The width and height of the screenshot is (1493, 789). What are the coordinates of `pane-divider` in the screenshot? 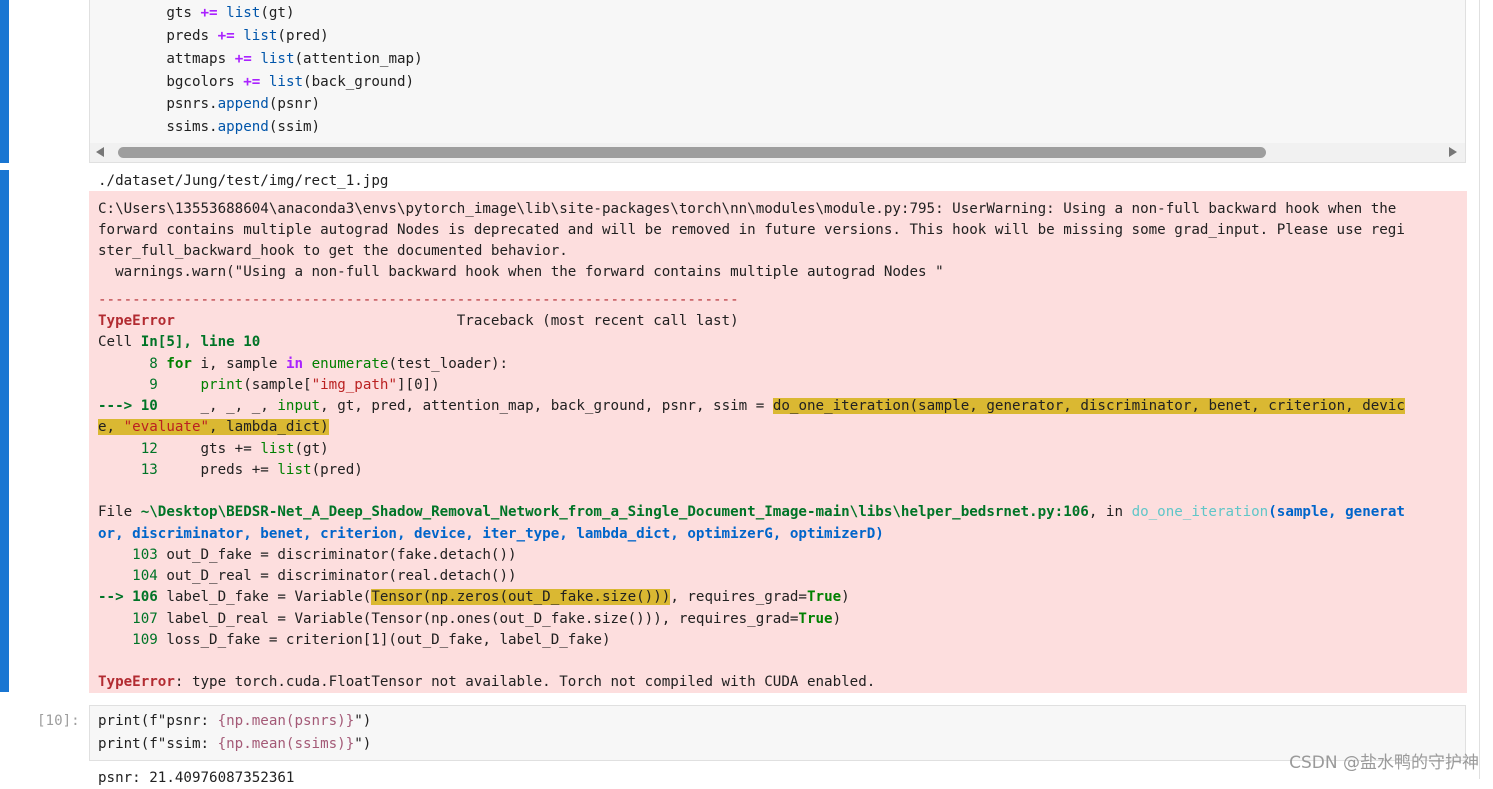 It's located at (1479, 389).